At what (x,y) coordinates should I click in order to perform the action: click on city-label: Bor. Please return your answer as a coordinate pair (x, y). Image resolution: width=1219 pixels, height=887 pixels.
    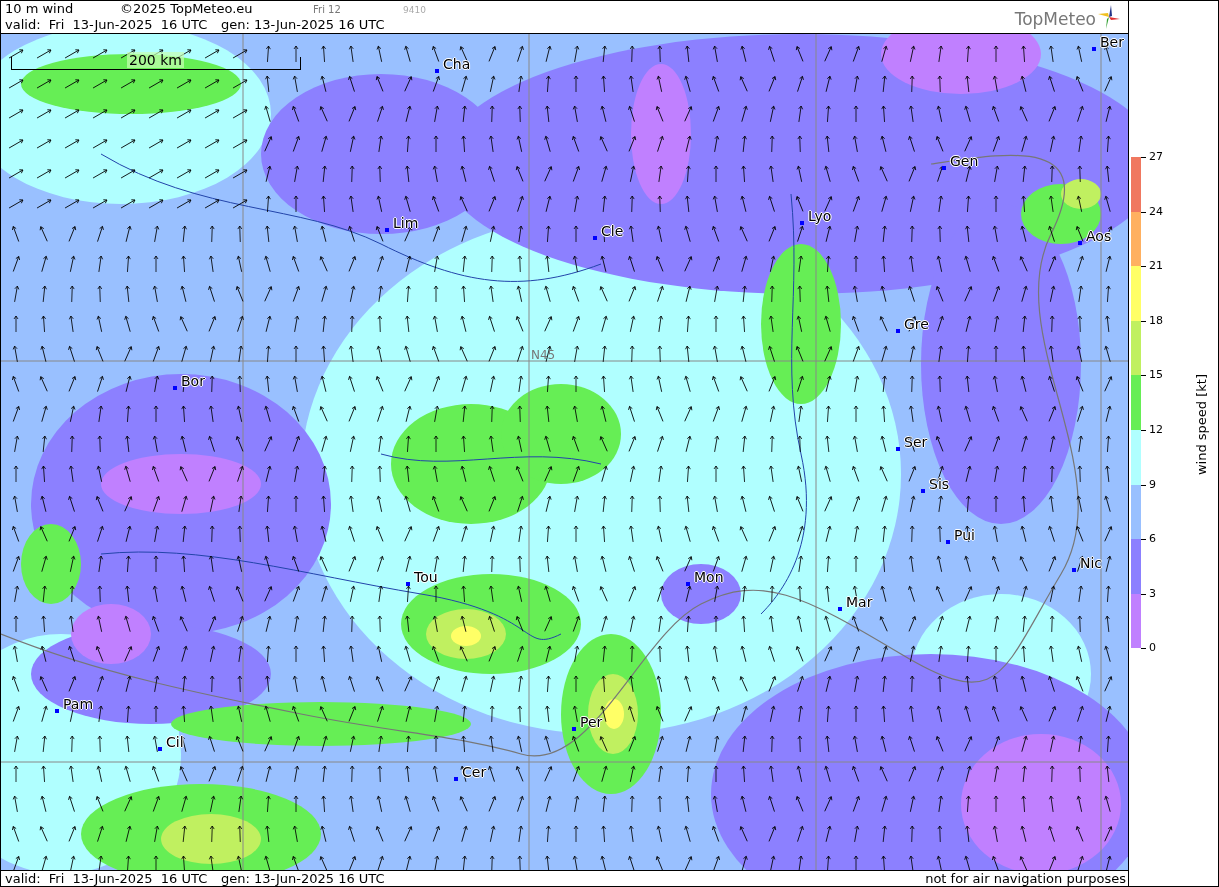
    Looking at the image, I should click on (193, 381).